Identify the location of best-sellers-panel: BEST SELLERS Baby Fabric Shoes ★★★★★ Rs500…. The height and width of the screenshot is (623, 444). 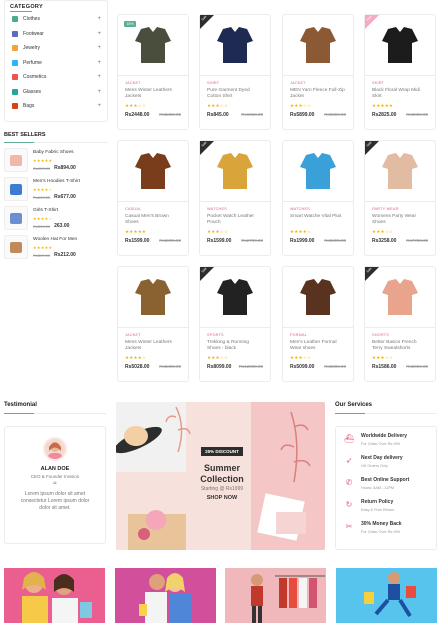
(56, 198).